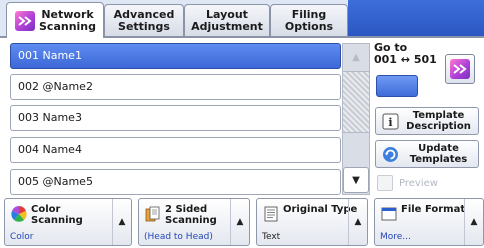 Image resolution: width=484 pixels, height=248 pixels. Describe the element at coordinates (19, 214) in the screenshot. I see `color-wheel-icon` at that location.